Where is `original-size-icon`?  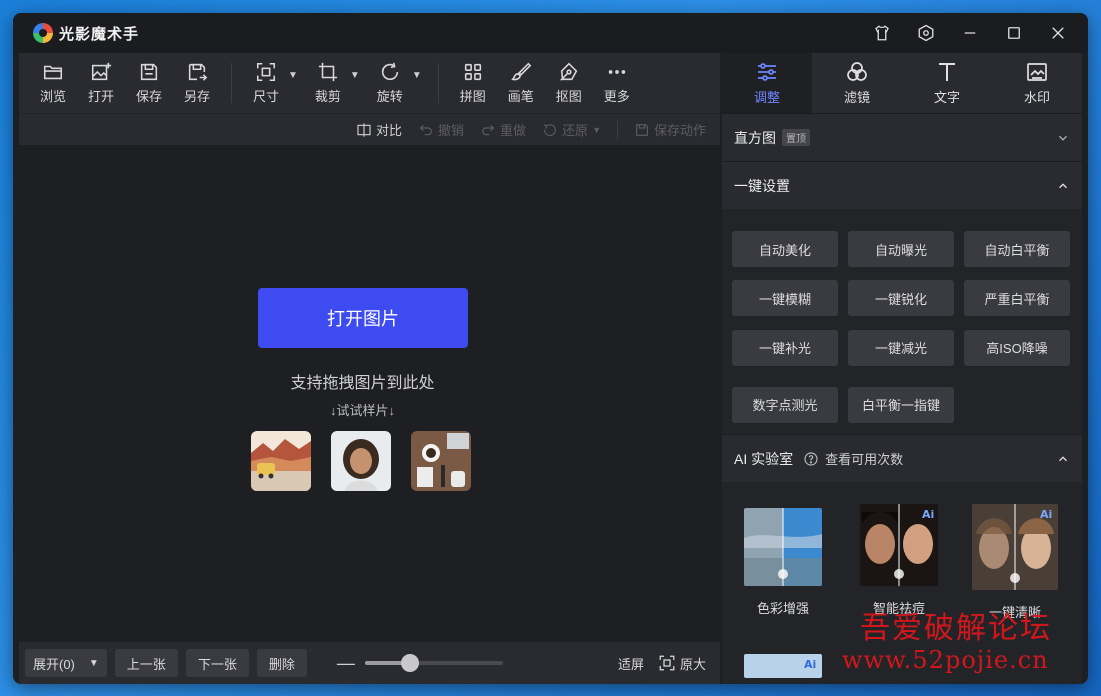 original-size-icon is located at coordinates (667, 663).